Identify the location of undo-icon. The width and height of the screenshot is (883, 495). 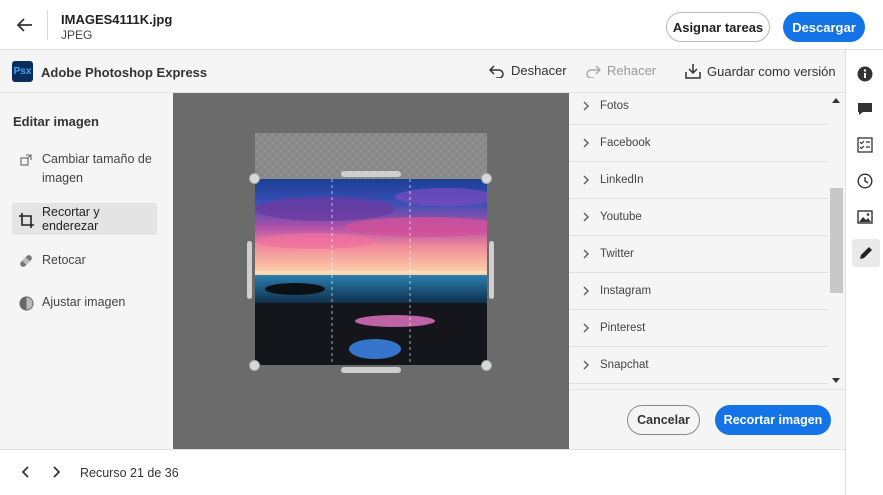
(496, 71).